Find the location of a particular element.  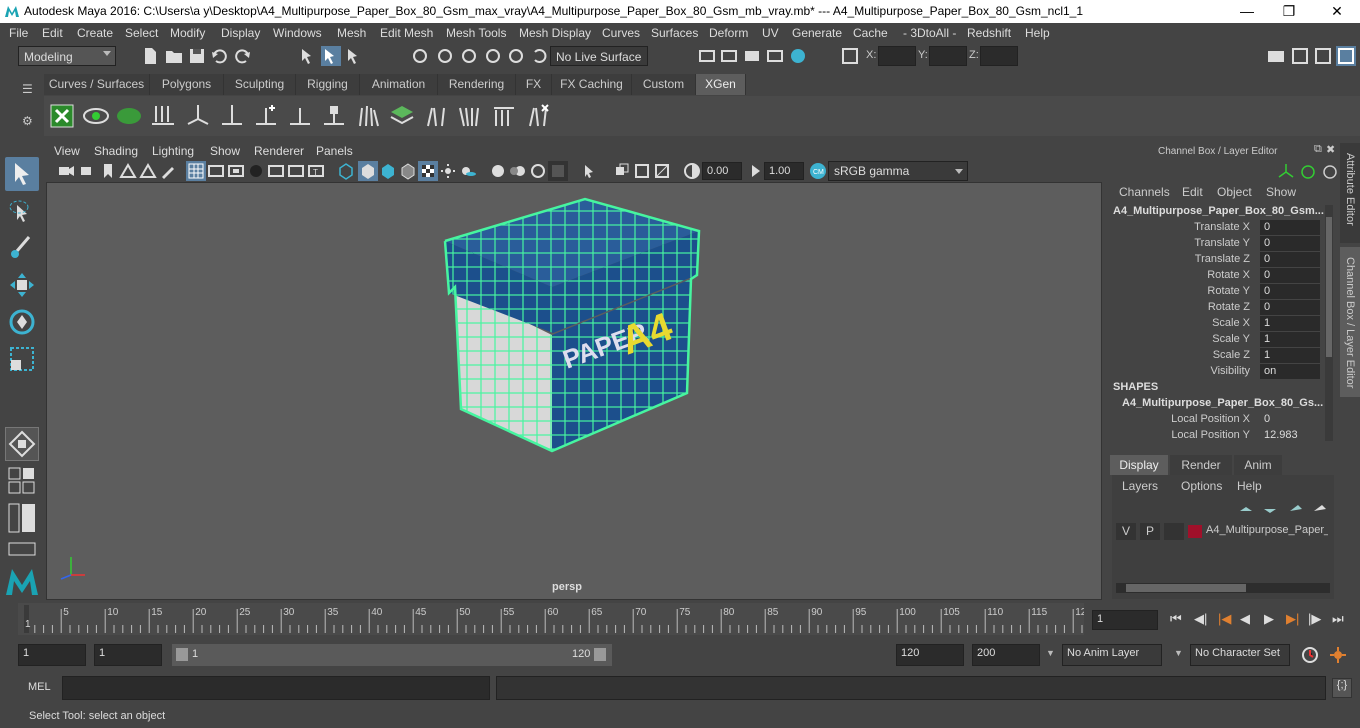

xgen-add-icon is located at coordinates (266, 116).